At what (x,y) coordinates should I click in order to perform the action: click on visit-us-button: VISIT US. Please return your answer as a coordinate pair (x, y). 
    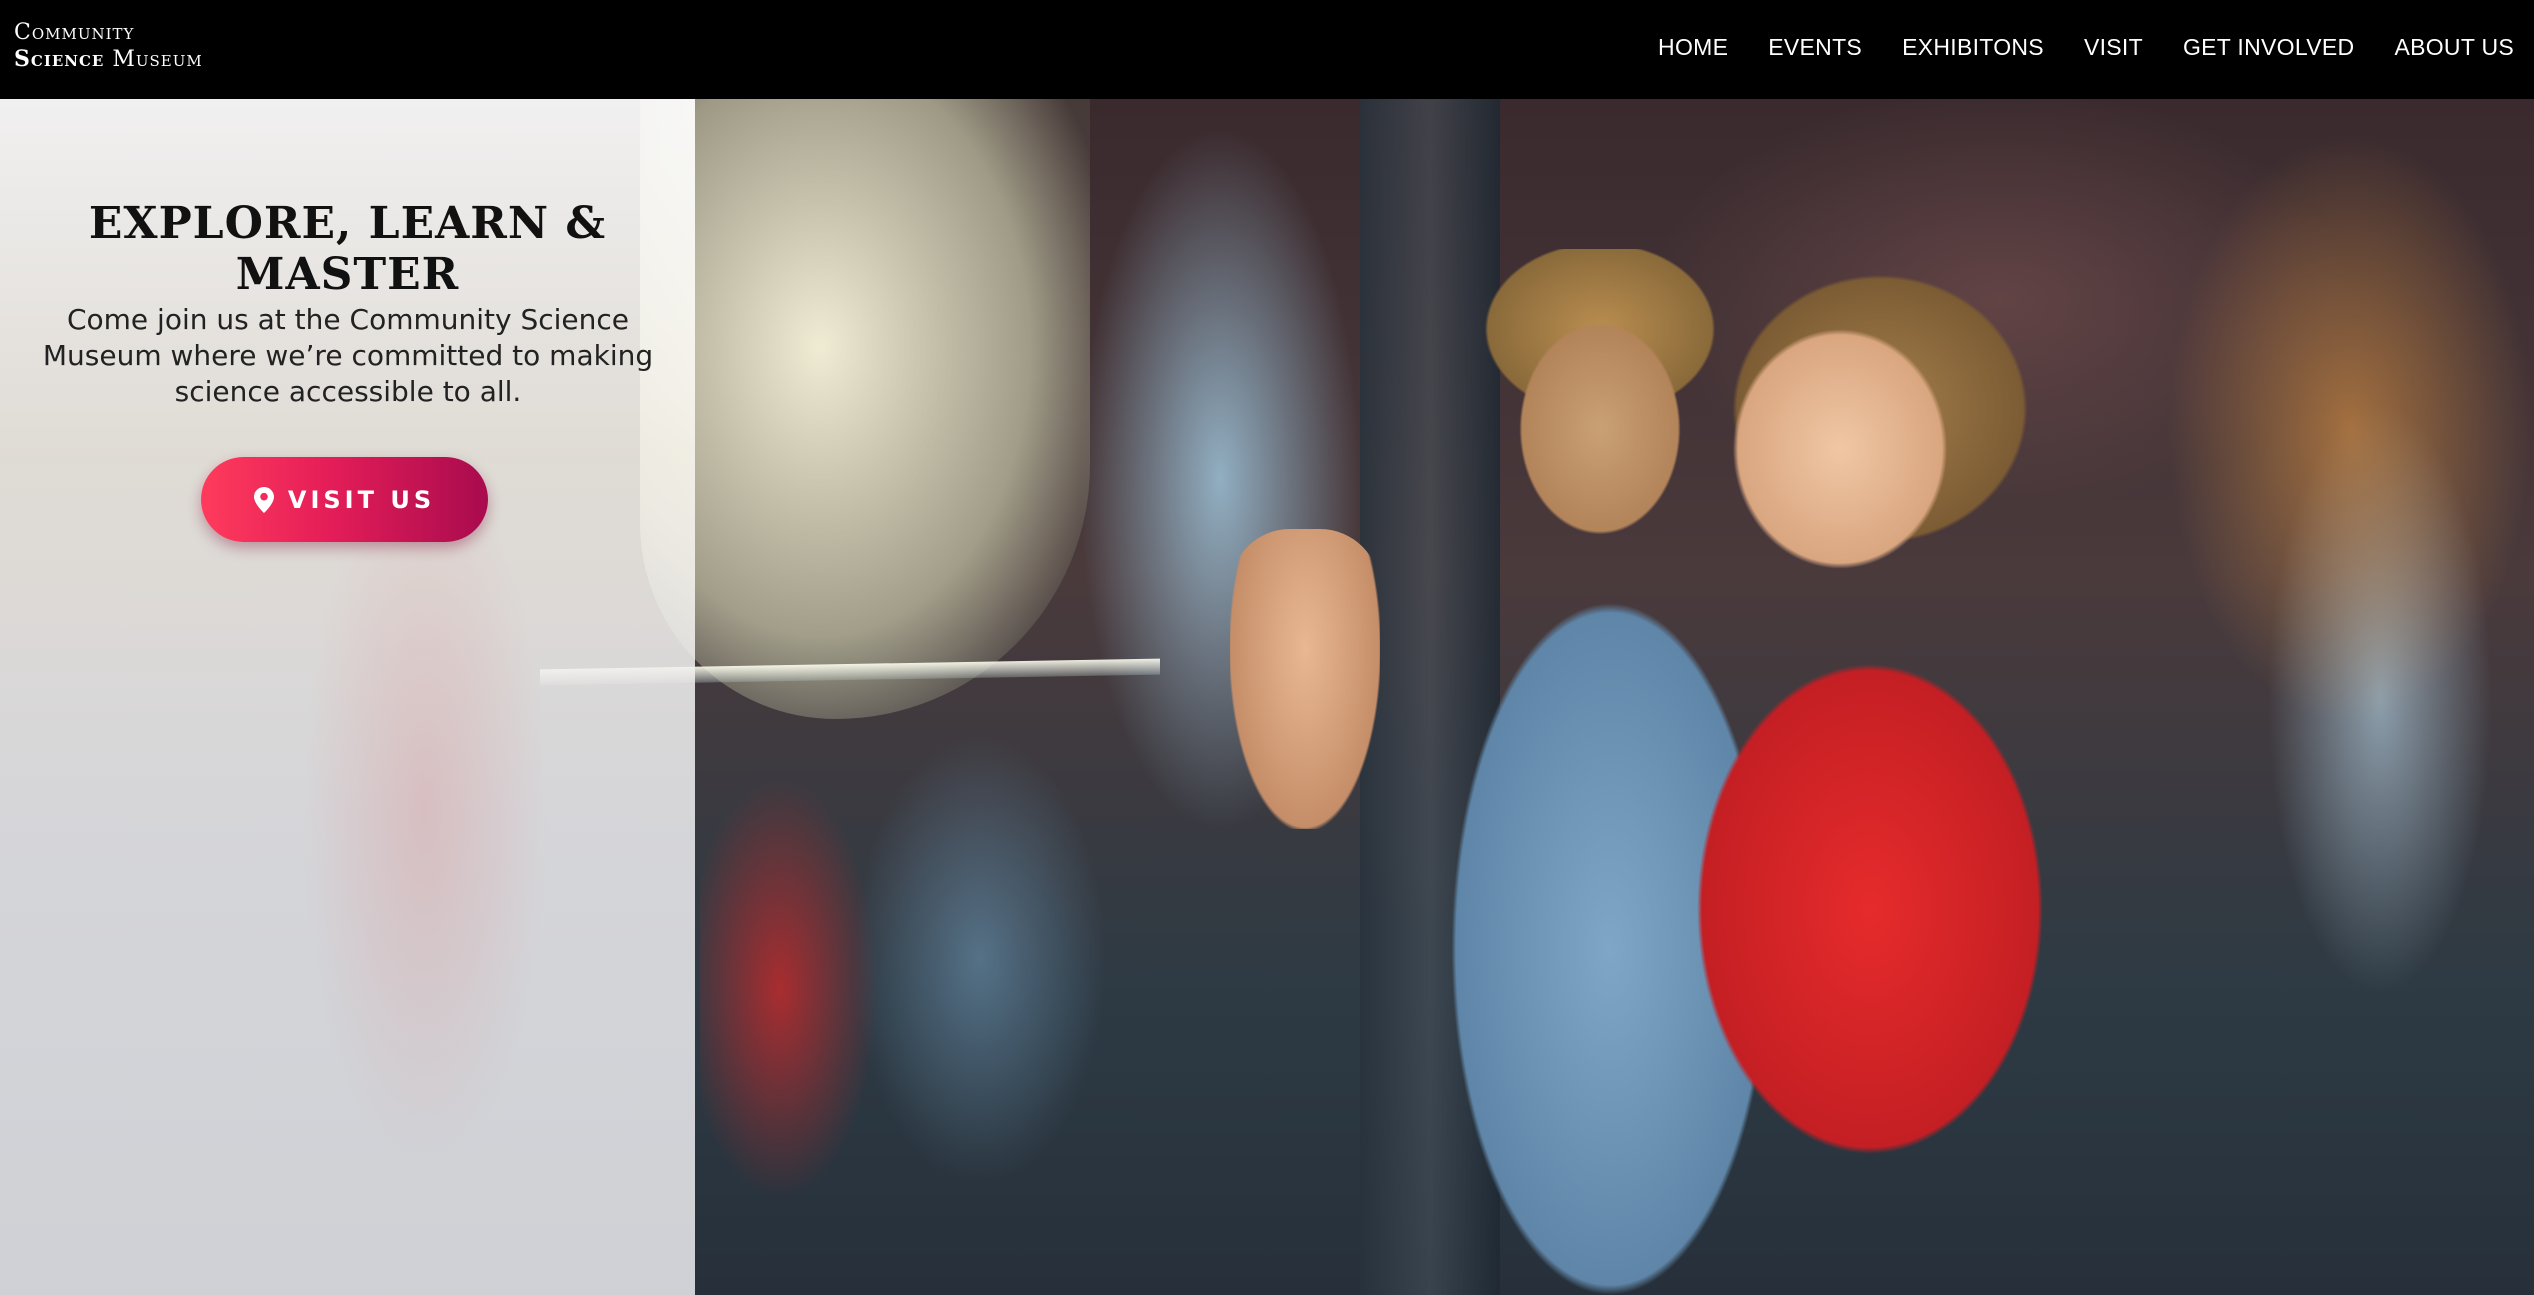
    Looking at the image, I should click on (344, 499).